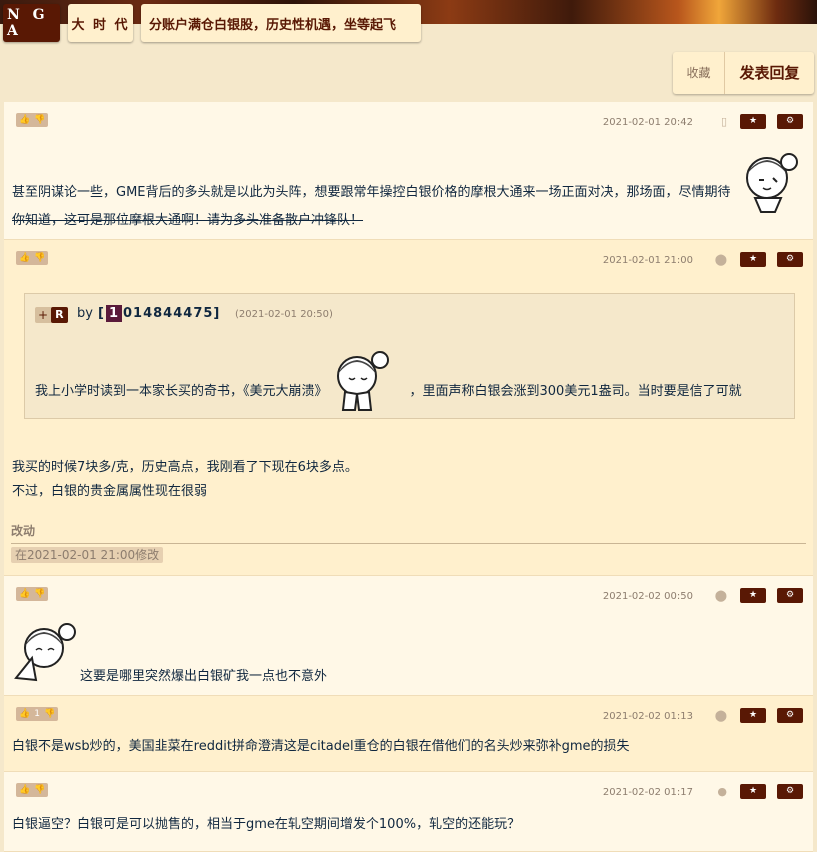  I want to click on quote-username-first: 1, so click(113, 313).